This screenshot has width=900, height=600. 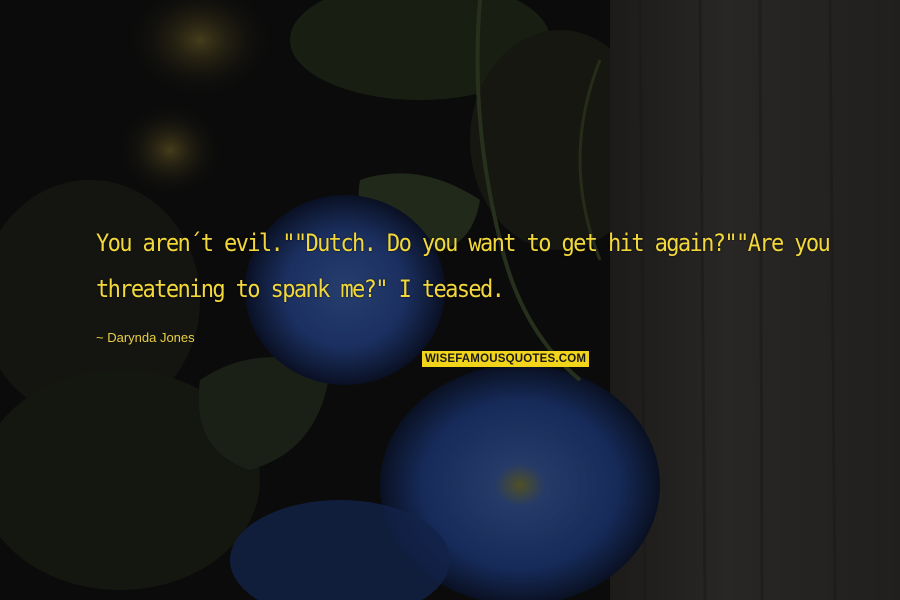 I want to click on author-attribution: ~ Darynda Jones, so click(x=145, y=337).